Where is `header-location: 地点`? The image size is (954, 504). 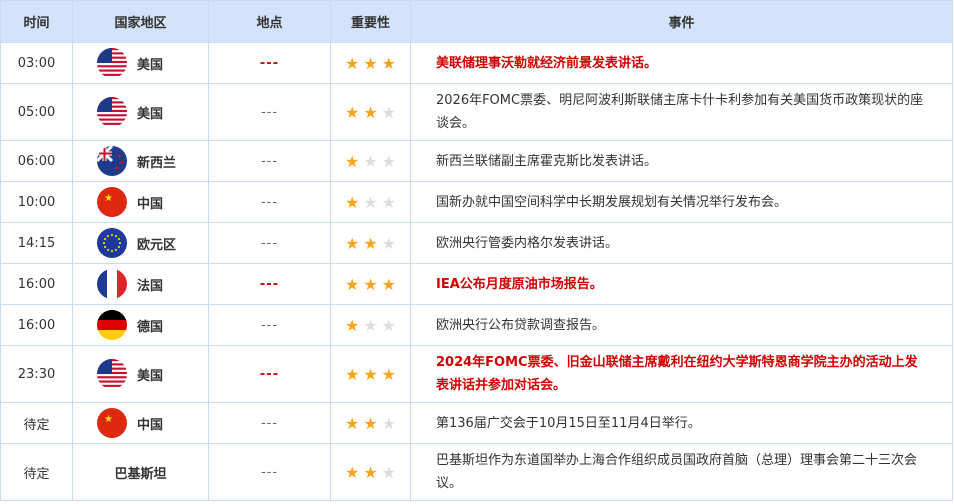
header-location: 地点 is located at coordinates (269, 21).